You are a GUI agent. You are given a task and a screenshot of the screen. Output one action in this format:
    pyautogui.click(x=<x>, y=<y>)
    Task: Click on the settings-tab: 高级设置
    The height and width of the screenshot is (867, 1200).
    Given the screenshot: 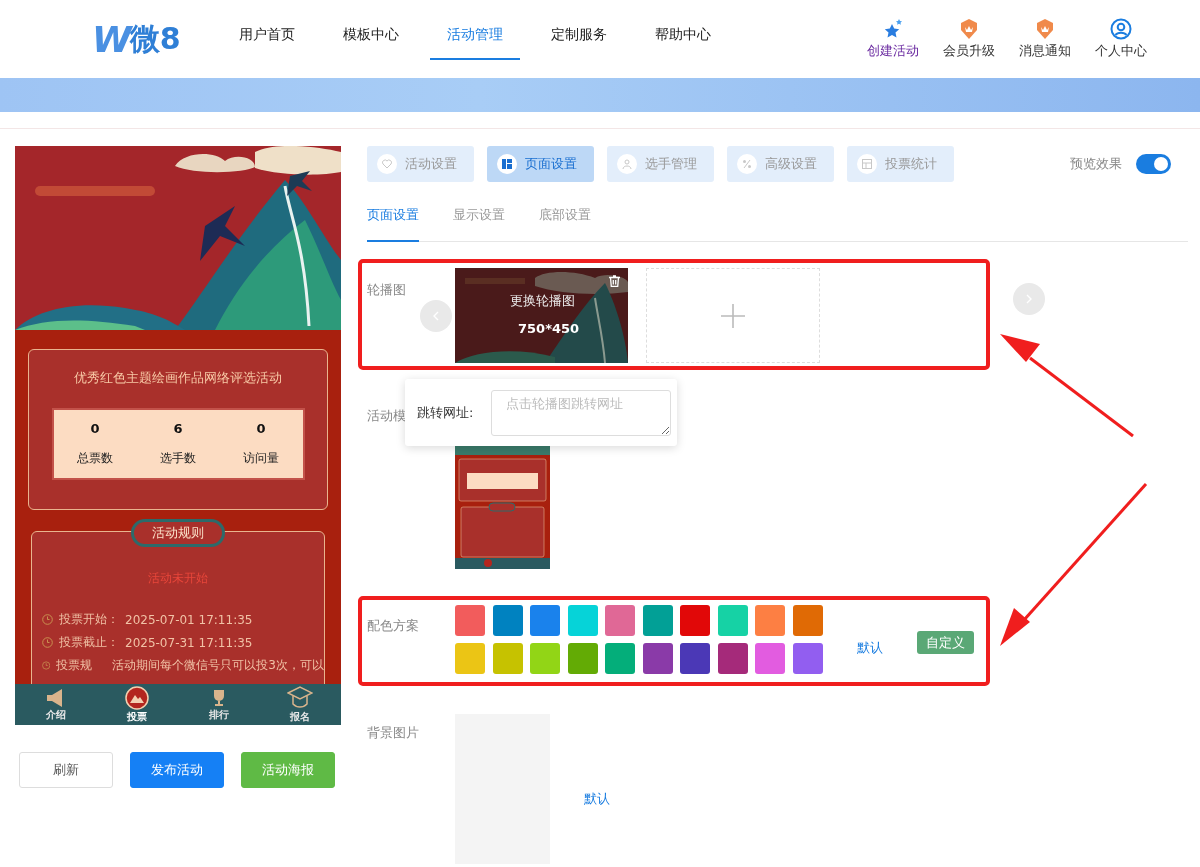 What is the action you would take?
    pyautogui.click(x=780, y=164)
    